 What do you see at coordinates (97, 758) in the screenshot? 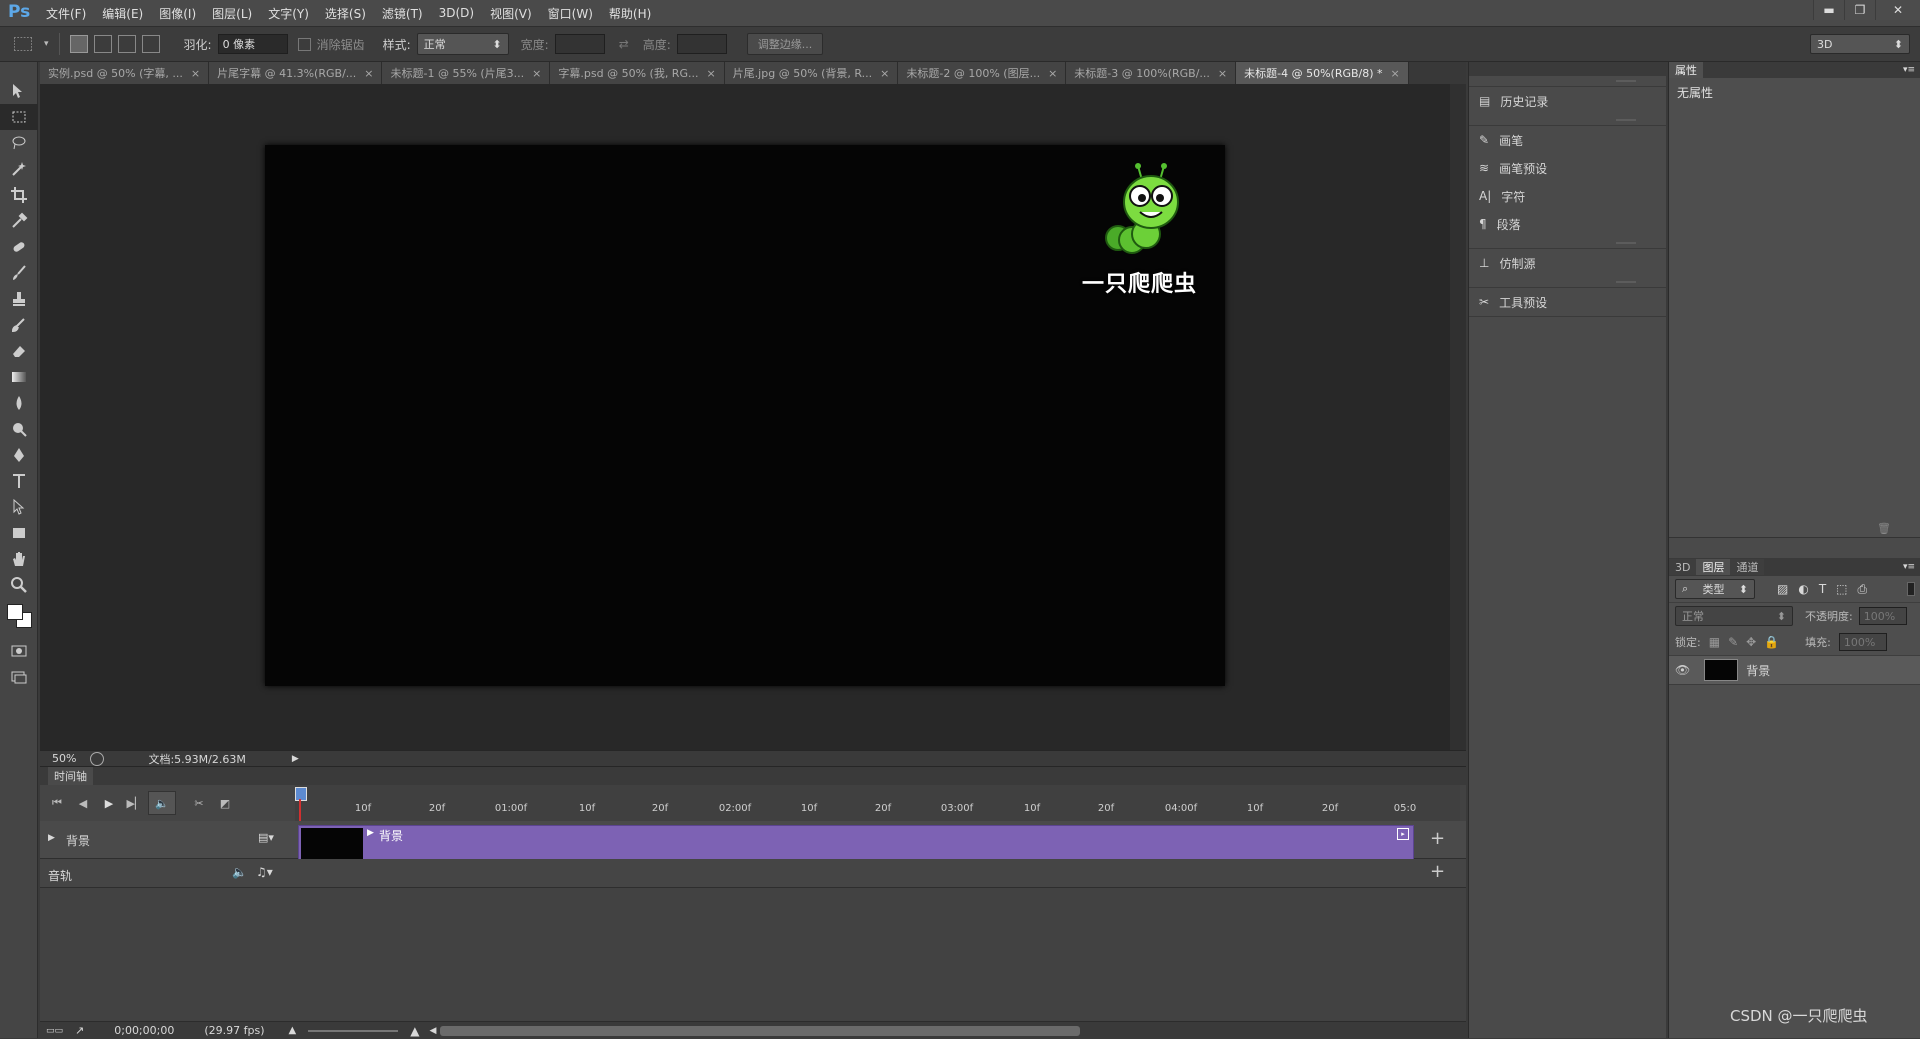
I see `status-info-icon` at bounding box center [97, 758].